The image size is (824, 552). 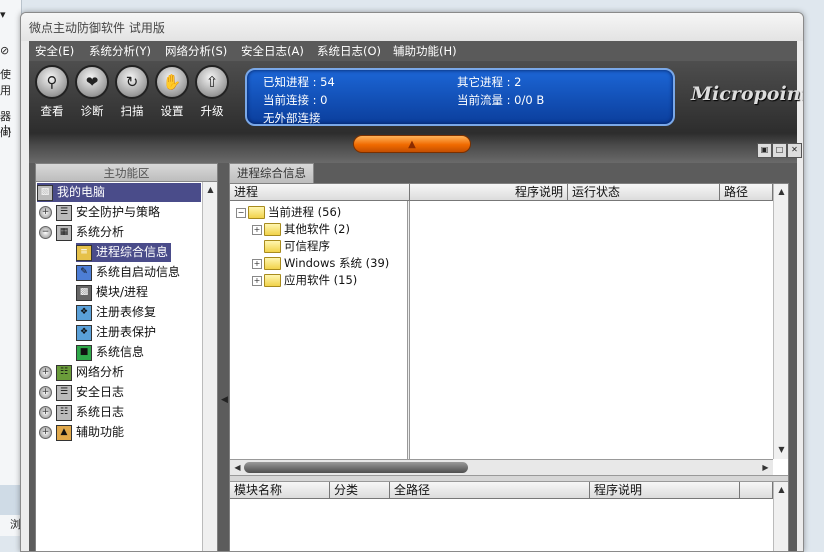 What do you see at coordinates (196, 51) in the screenshot?
I see `menu-network-analysis: 网络分析(S)` at bounding box center [196, 51].